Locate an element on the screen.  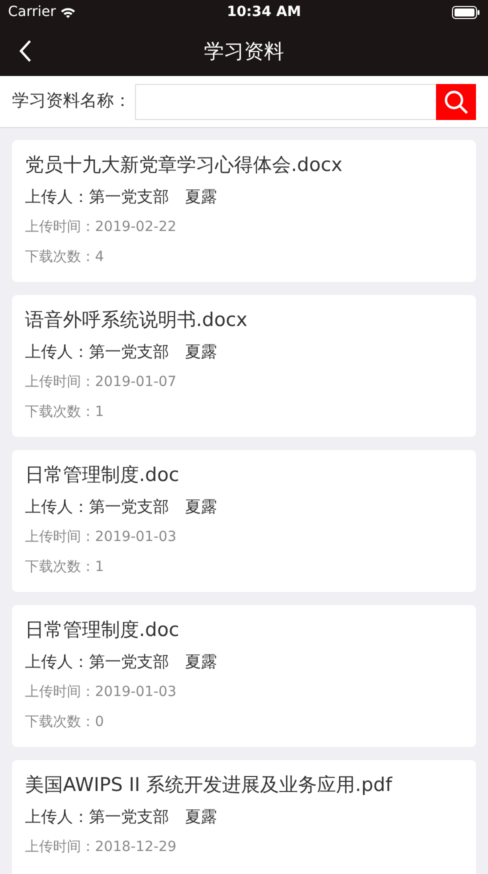
search-button is located at coordinates (456, 102).